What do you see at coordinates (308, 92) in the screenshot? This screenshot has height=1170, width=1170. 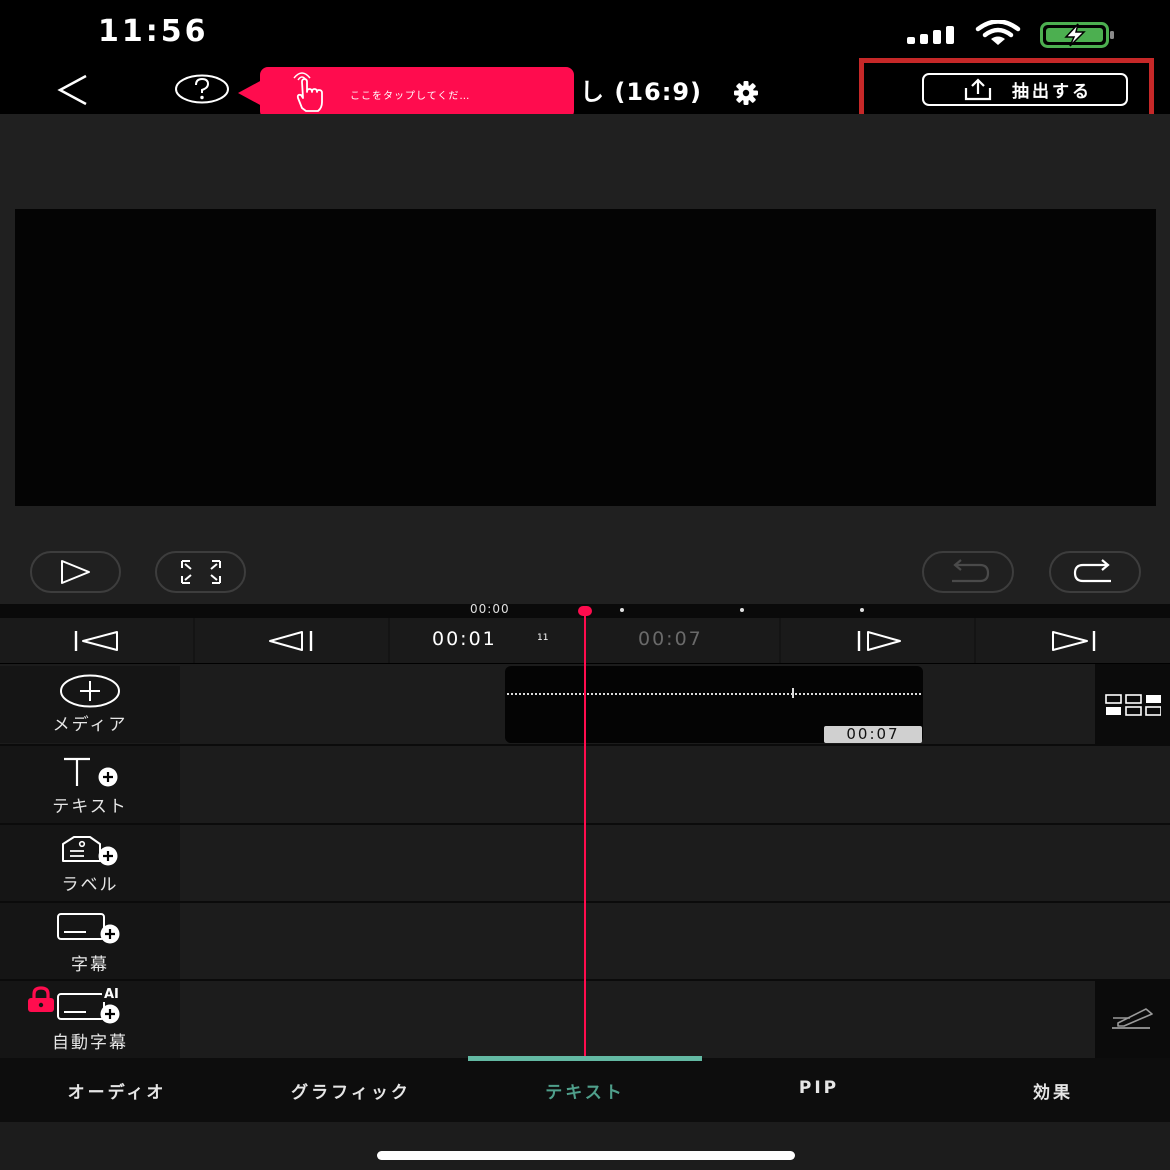 I see `tap-hand-icon` at bounding box center [308, 92].